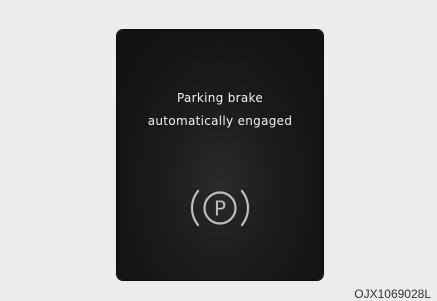  I want to click on message-line-2: automatically engaged, so click(220, 121).